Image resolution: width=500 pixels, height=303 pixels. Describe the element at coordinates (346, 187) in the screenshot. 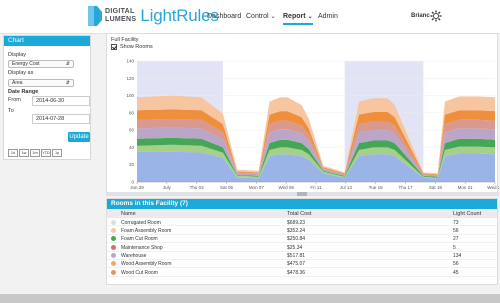

I see `x-tick-label: Jul 13` at that location.